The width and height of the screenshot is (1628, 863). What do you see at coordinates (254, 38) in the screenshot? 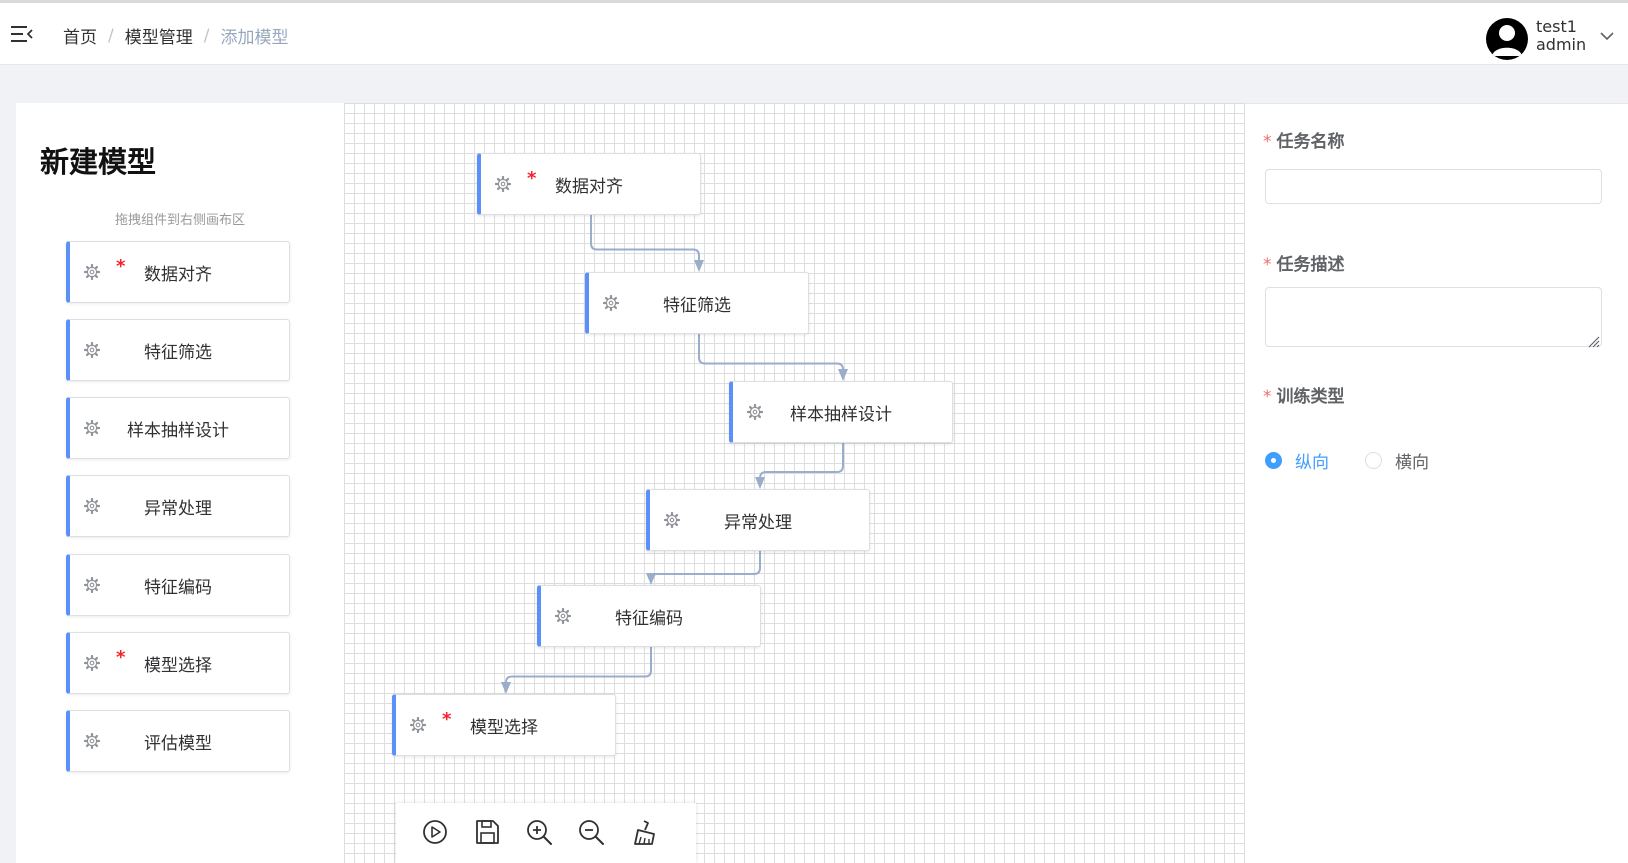
I see `breadcrumb-current: 添加模型` at bounding box center [254, 38].